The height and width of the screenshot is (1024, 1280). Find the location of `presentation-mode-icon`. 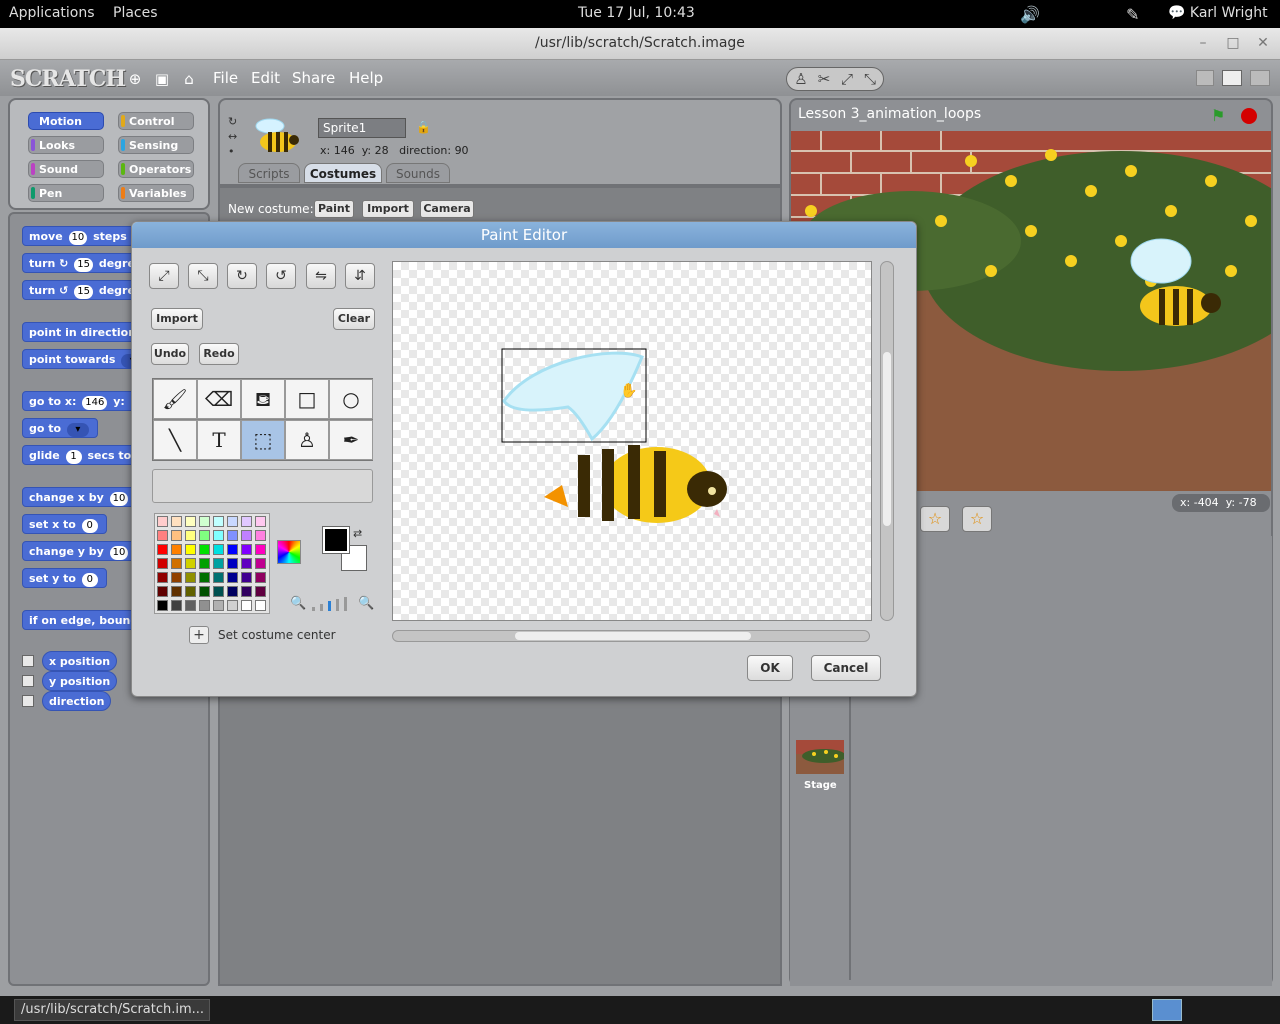

presentation-mode-icon is located at coordinates (1260, 78).